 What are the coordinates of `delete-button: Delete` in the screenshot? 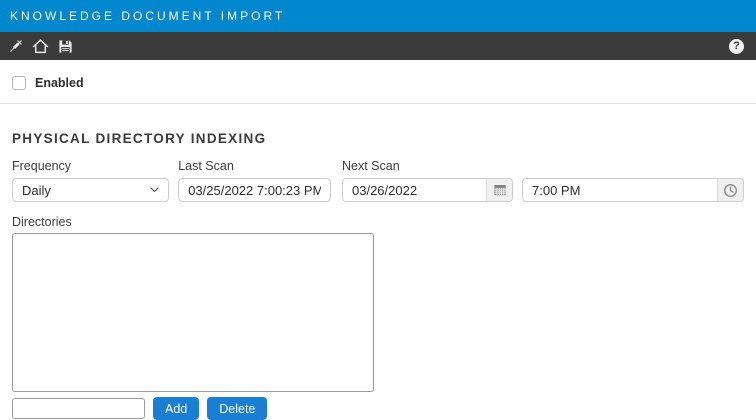 It's located at (237, 408).